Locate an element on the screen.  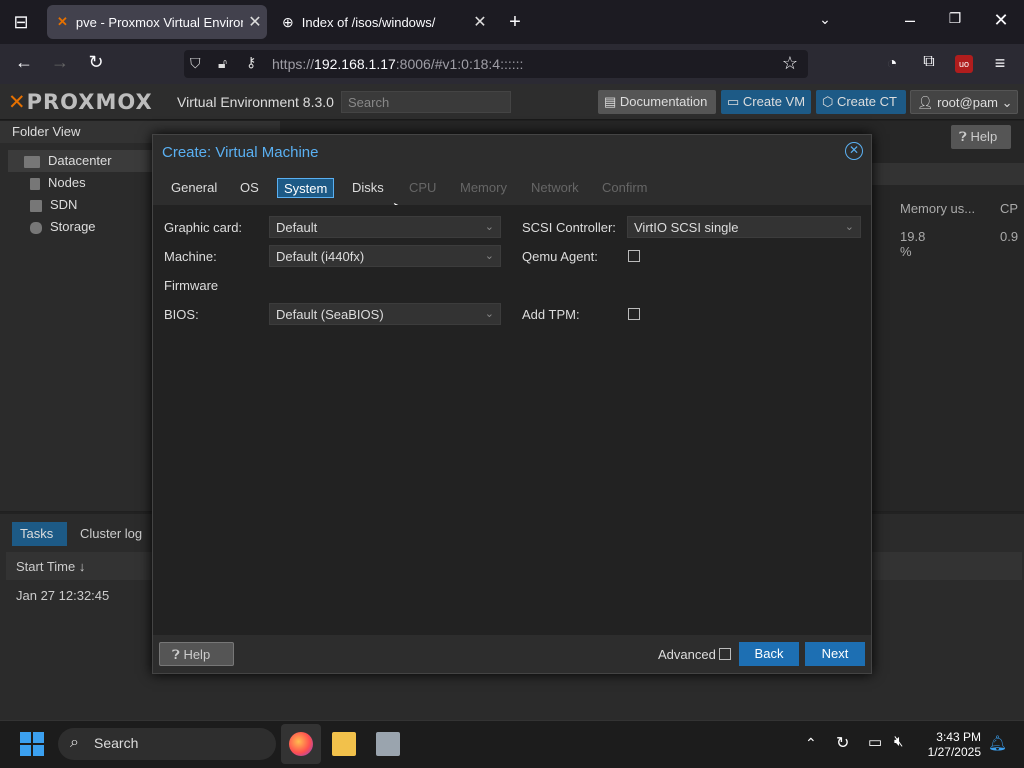
menu-icon: ≡ is located at coordinates (1000, 63).